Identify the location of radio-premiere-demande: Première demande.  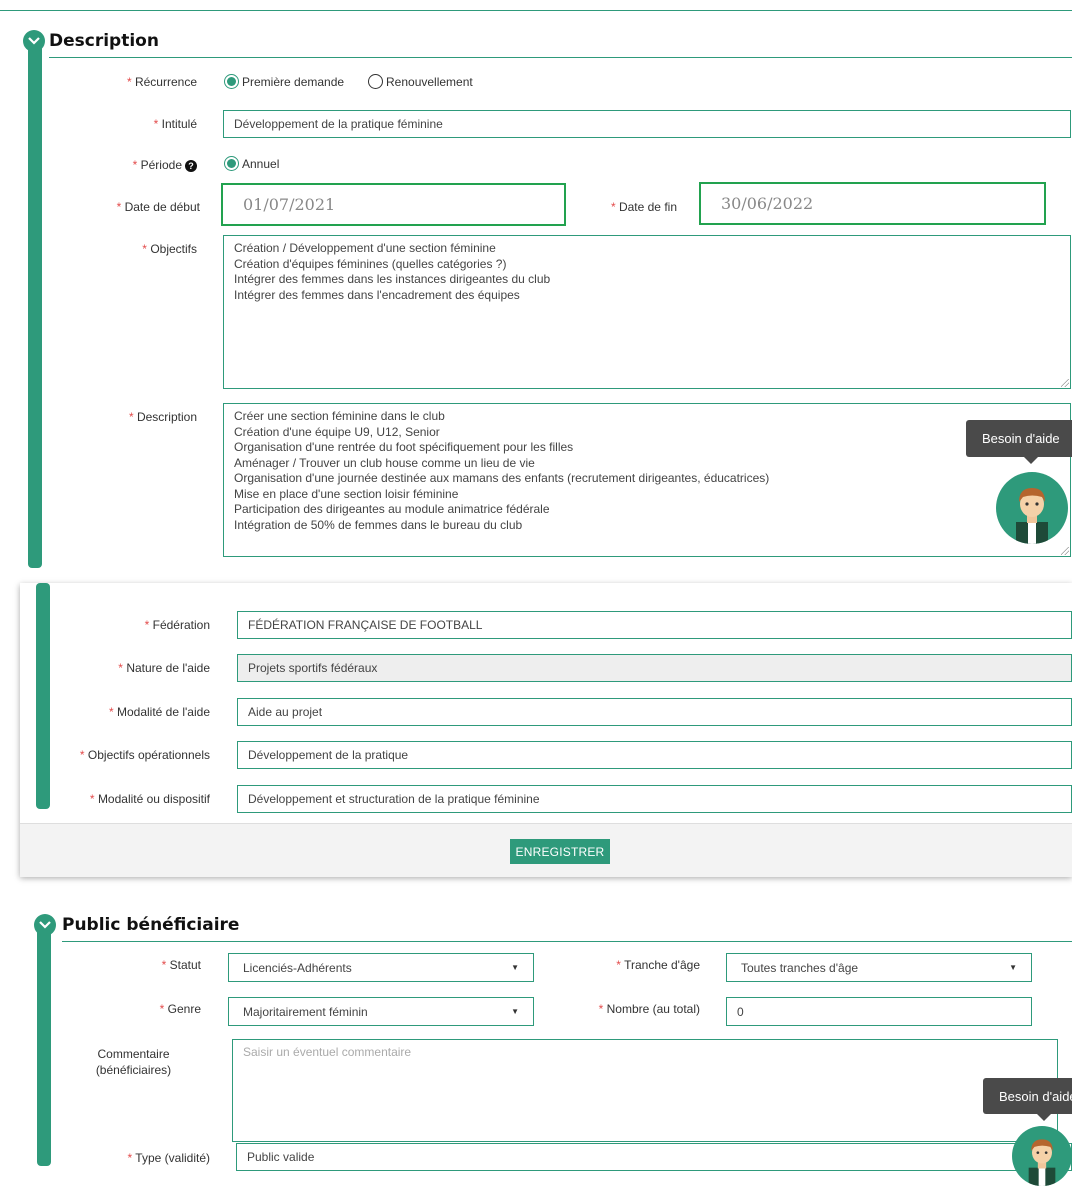
(284, 81).